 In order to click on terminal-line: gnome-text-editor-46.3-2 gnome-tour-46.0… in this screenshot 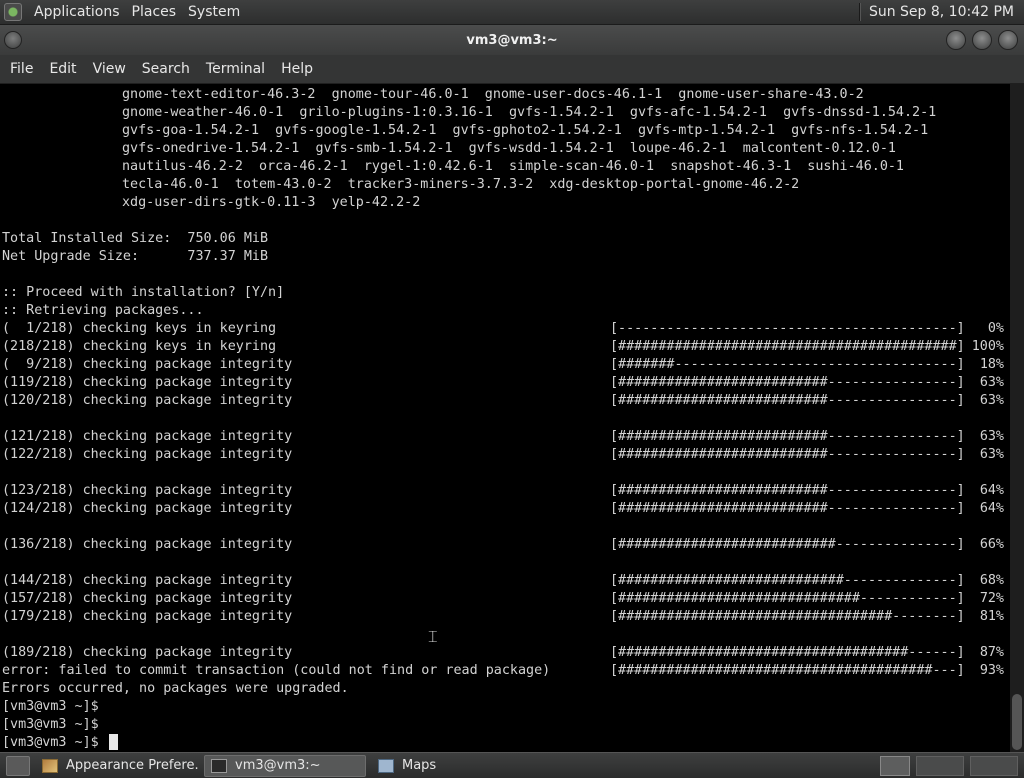, I will do `click(505, 95)`.